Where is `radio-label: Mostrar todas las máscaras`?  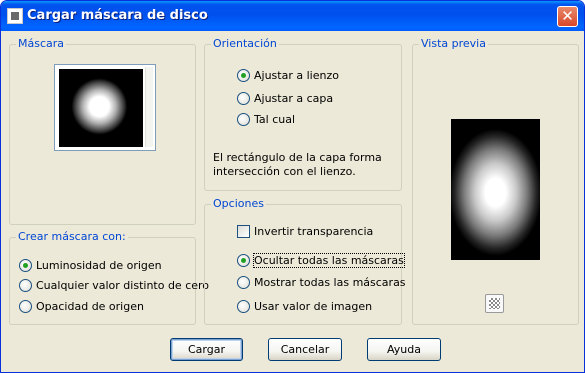
radio-label: Mostrar todas las máscaras is located at coordinates (330, 282).